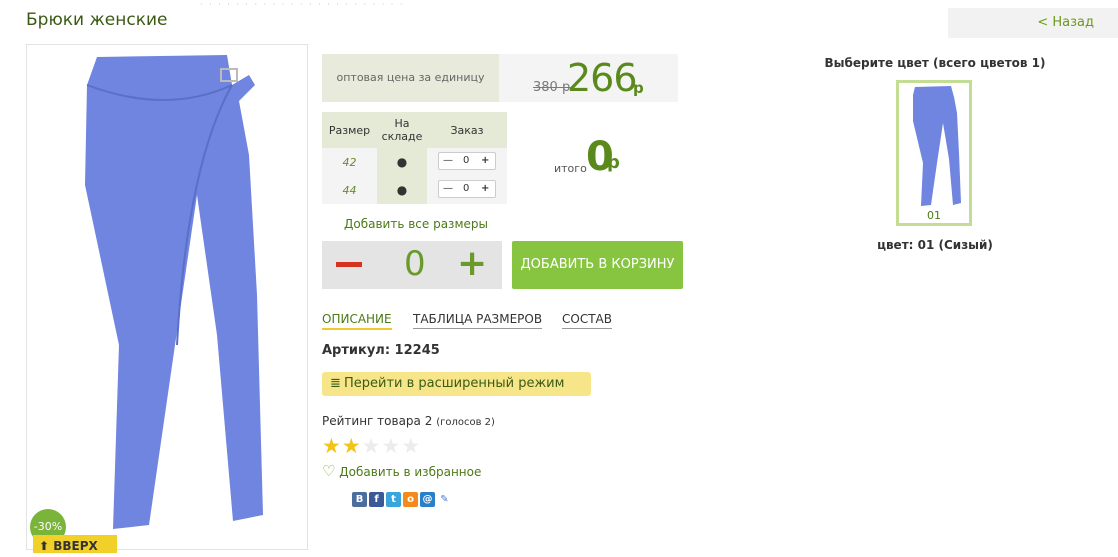 The height and width of the screenshot is (557, 1118). I want to click on stock-header: На складе, so click(402, 130).